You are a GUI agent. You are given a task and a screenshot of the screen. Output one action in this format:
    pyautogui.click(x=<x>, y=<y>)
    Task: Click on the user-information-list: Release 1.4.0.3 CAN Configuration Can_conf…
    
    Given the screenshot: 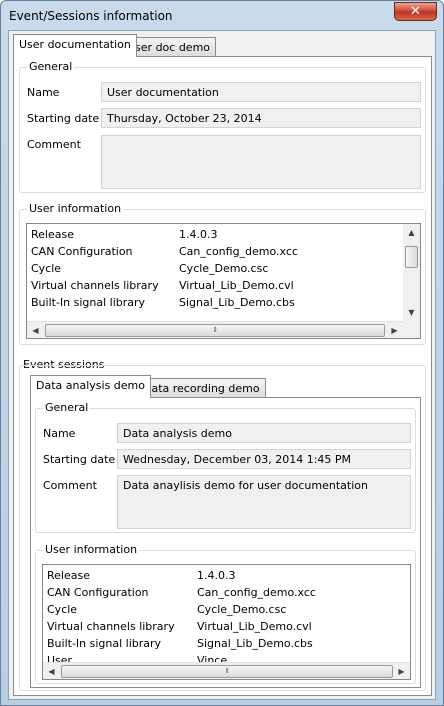 What is the action you would take?
    pyautogui.click(x=223, y=281)
    